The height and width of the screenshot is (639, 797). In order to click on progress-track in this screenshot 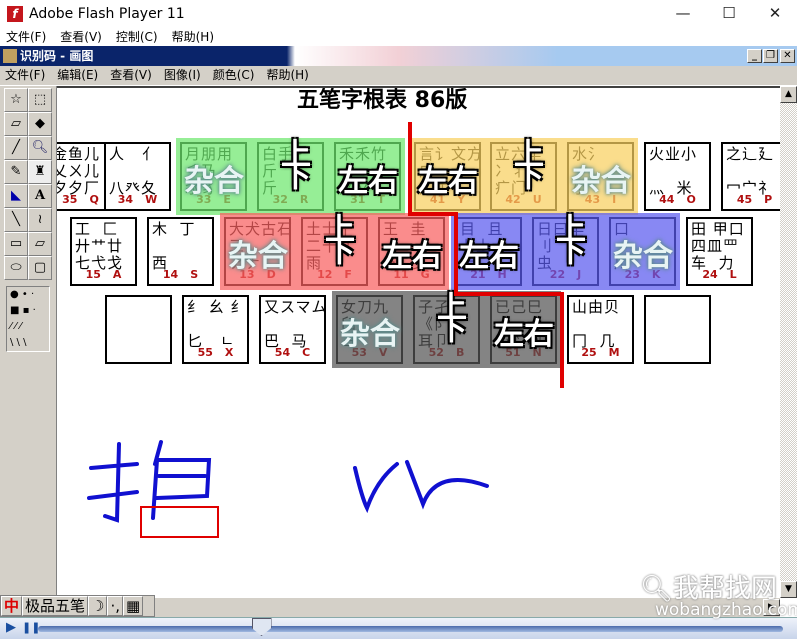, I will do `click(410, 629)`.